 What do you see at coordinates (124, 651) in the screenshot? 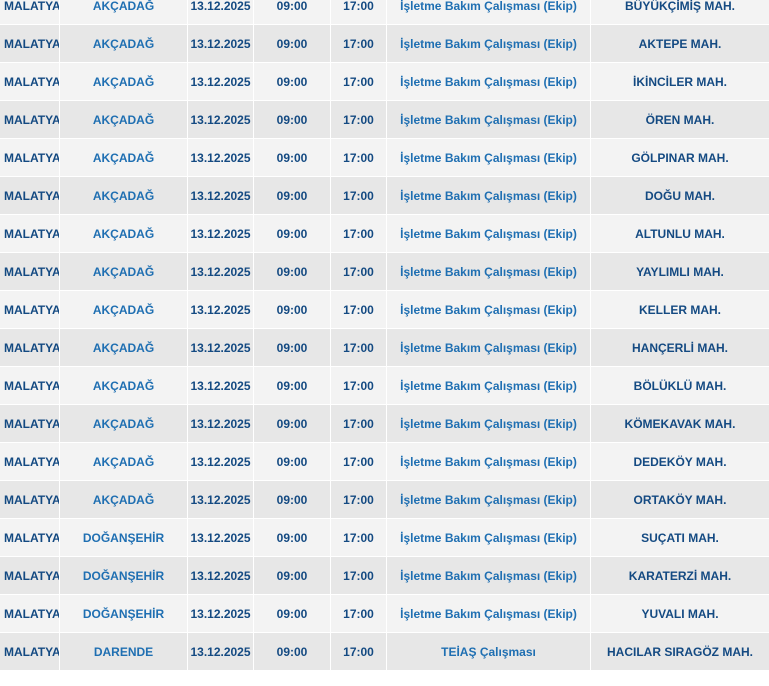
I see `district-cell: DARENDE` at bounding box center [124, 651].